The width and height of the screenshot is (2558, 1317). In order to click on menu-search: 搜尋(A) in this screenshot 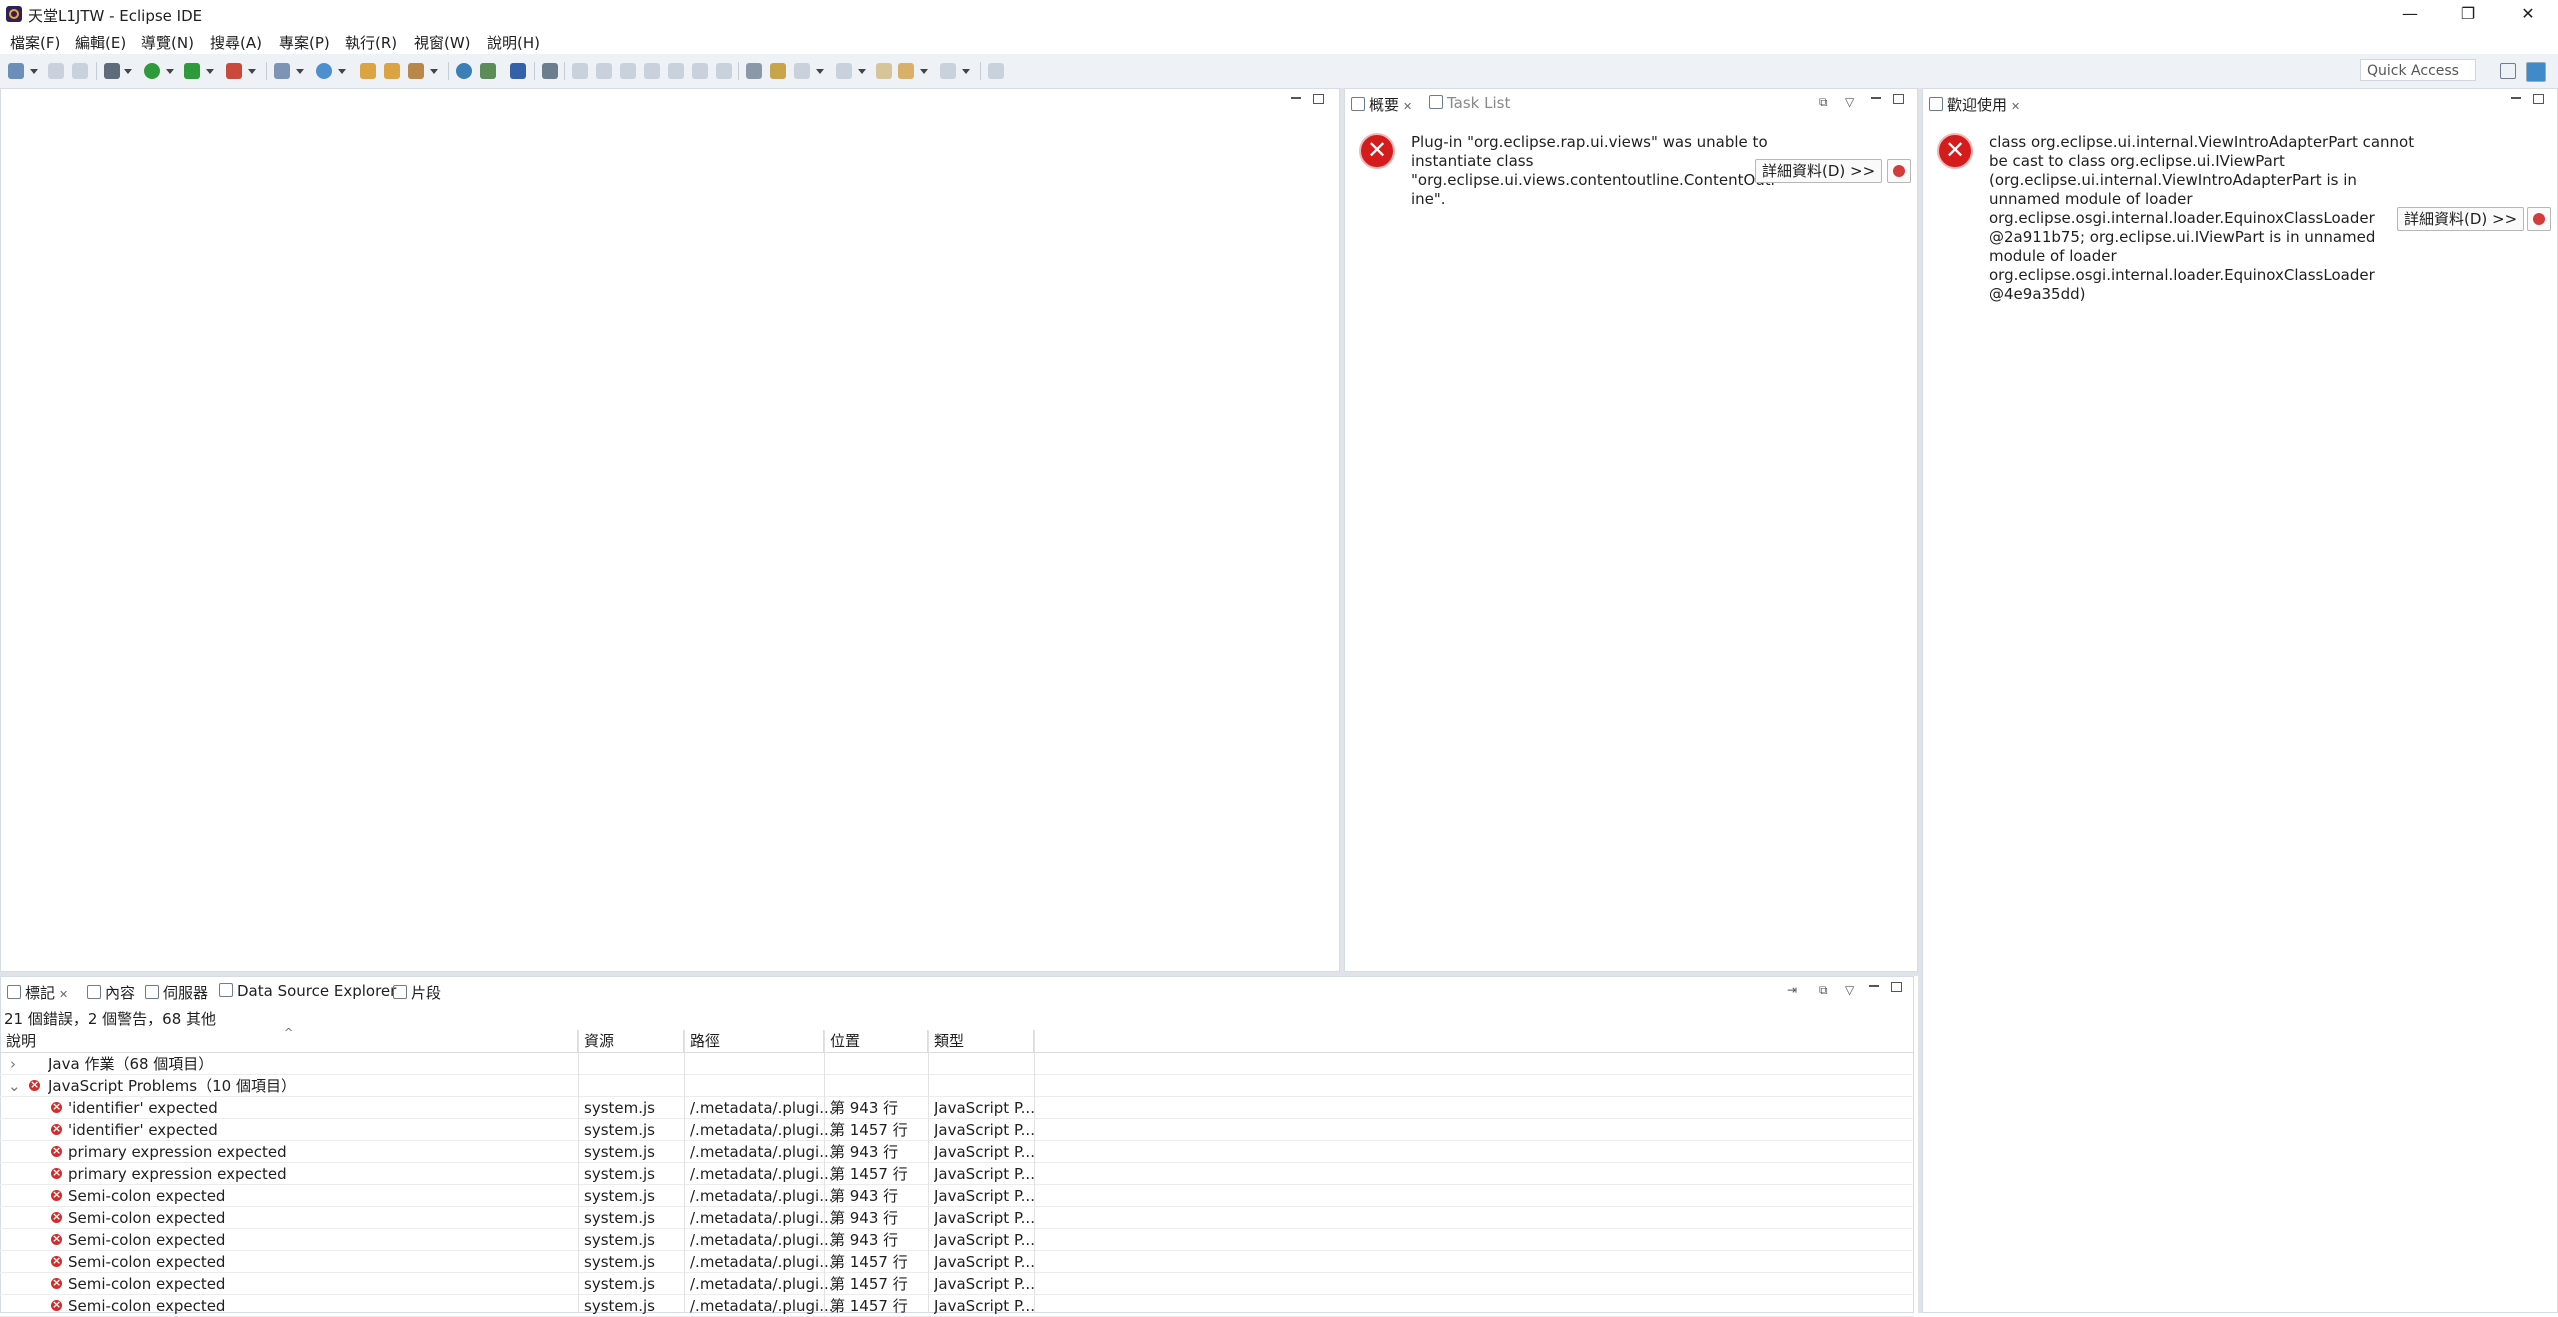, I will do `click(236, 42)`.